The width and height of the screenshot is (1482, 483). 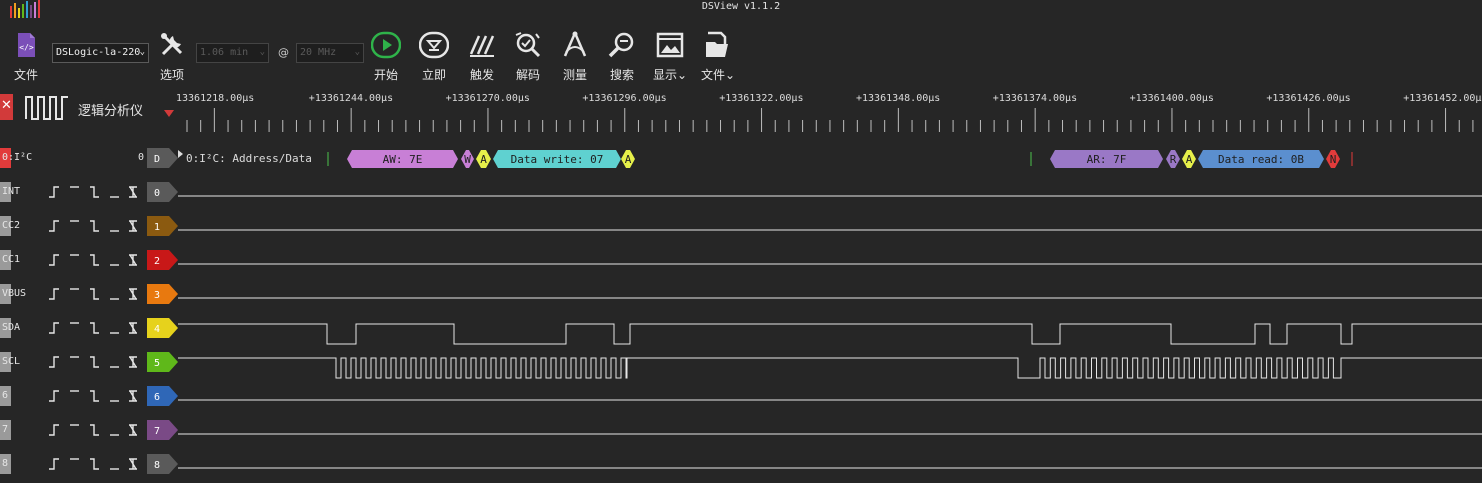 What do you see at coordinates (830, 120) in the screenshot?
I see `ruler-ticks` at bounding box center [830, 120].